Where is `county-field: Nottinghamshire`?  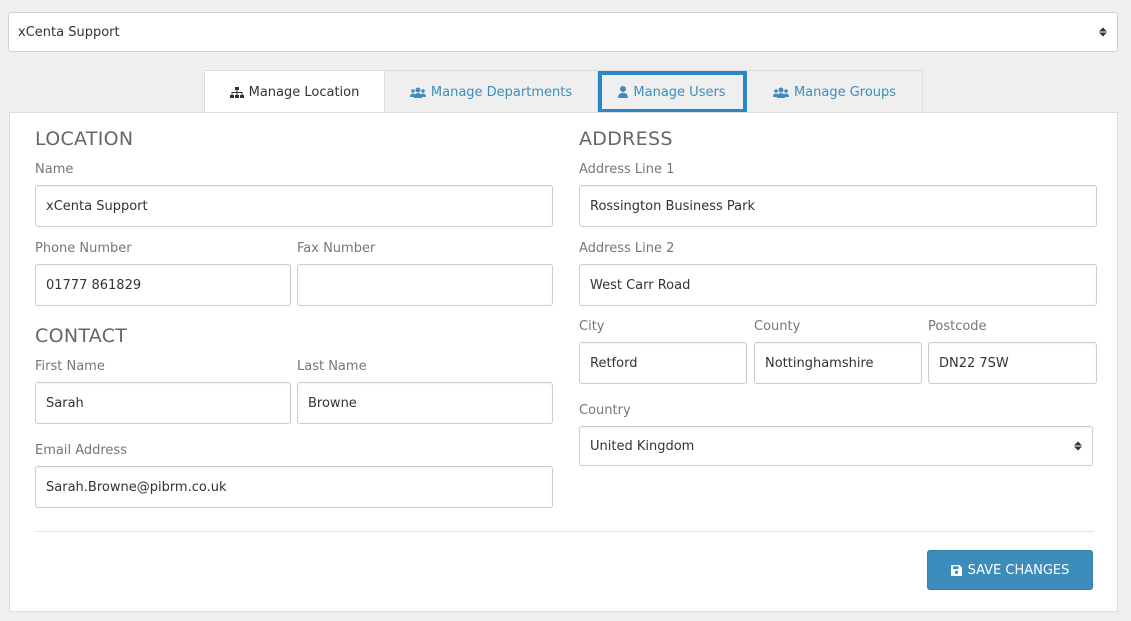
county-field: Nottinghamshire is located at coordinates (838, 363).